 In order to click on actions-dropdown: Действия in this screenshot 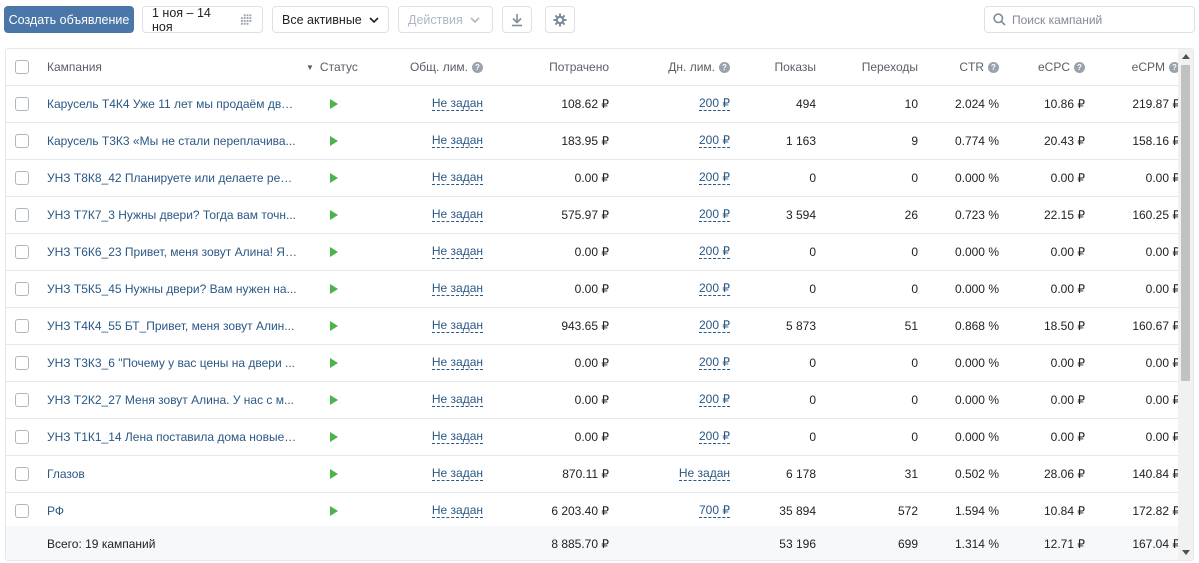, I will do `click(445, 19)`.